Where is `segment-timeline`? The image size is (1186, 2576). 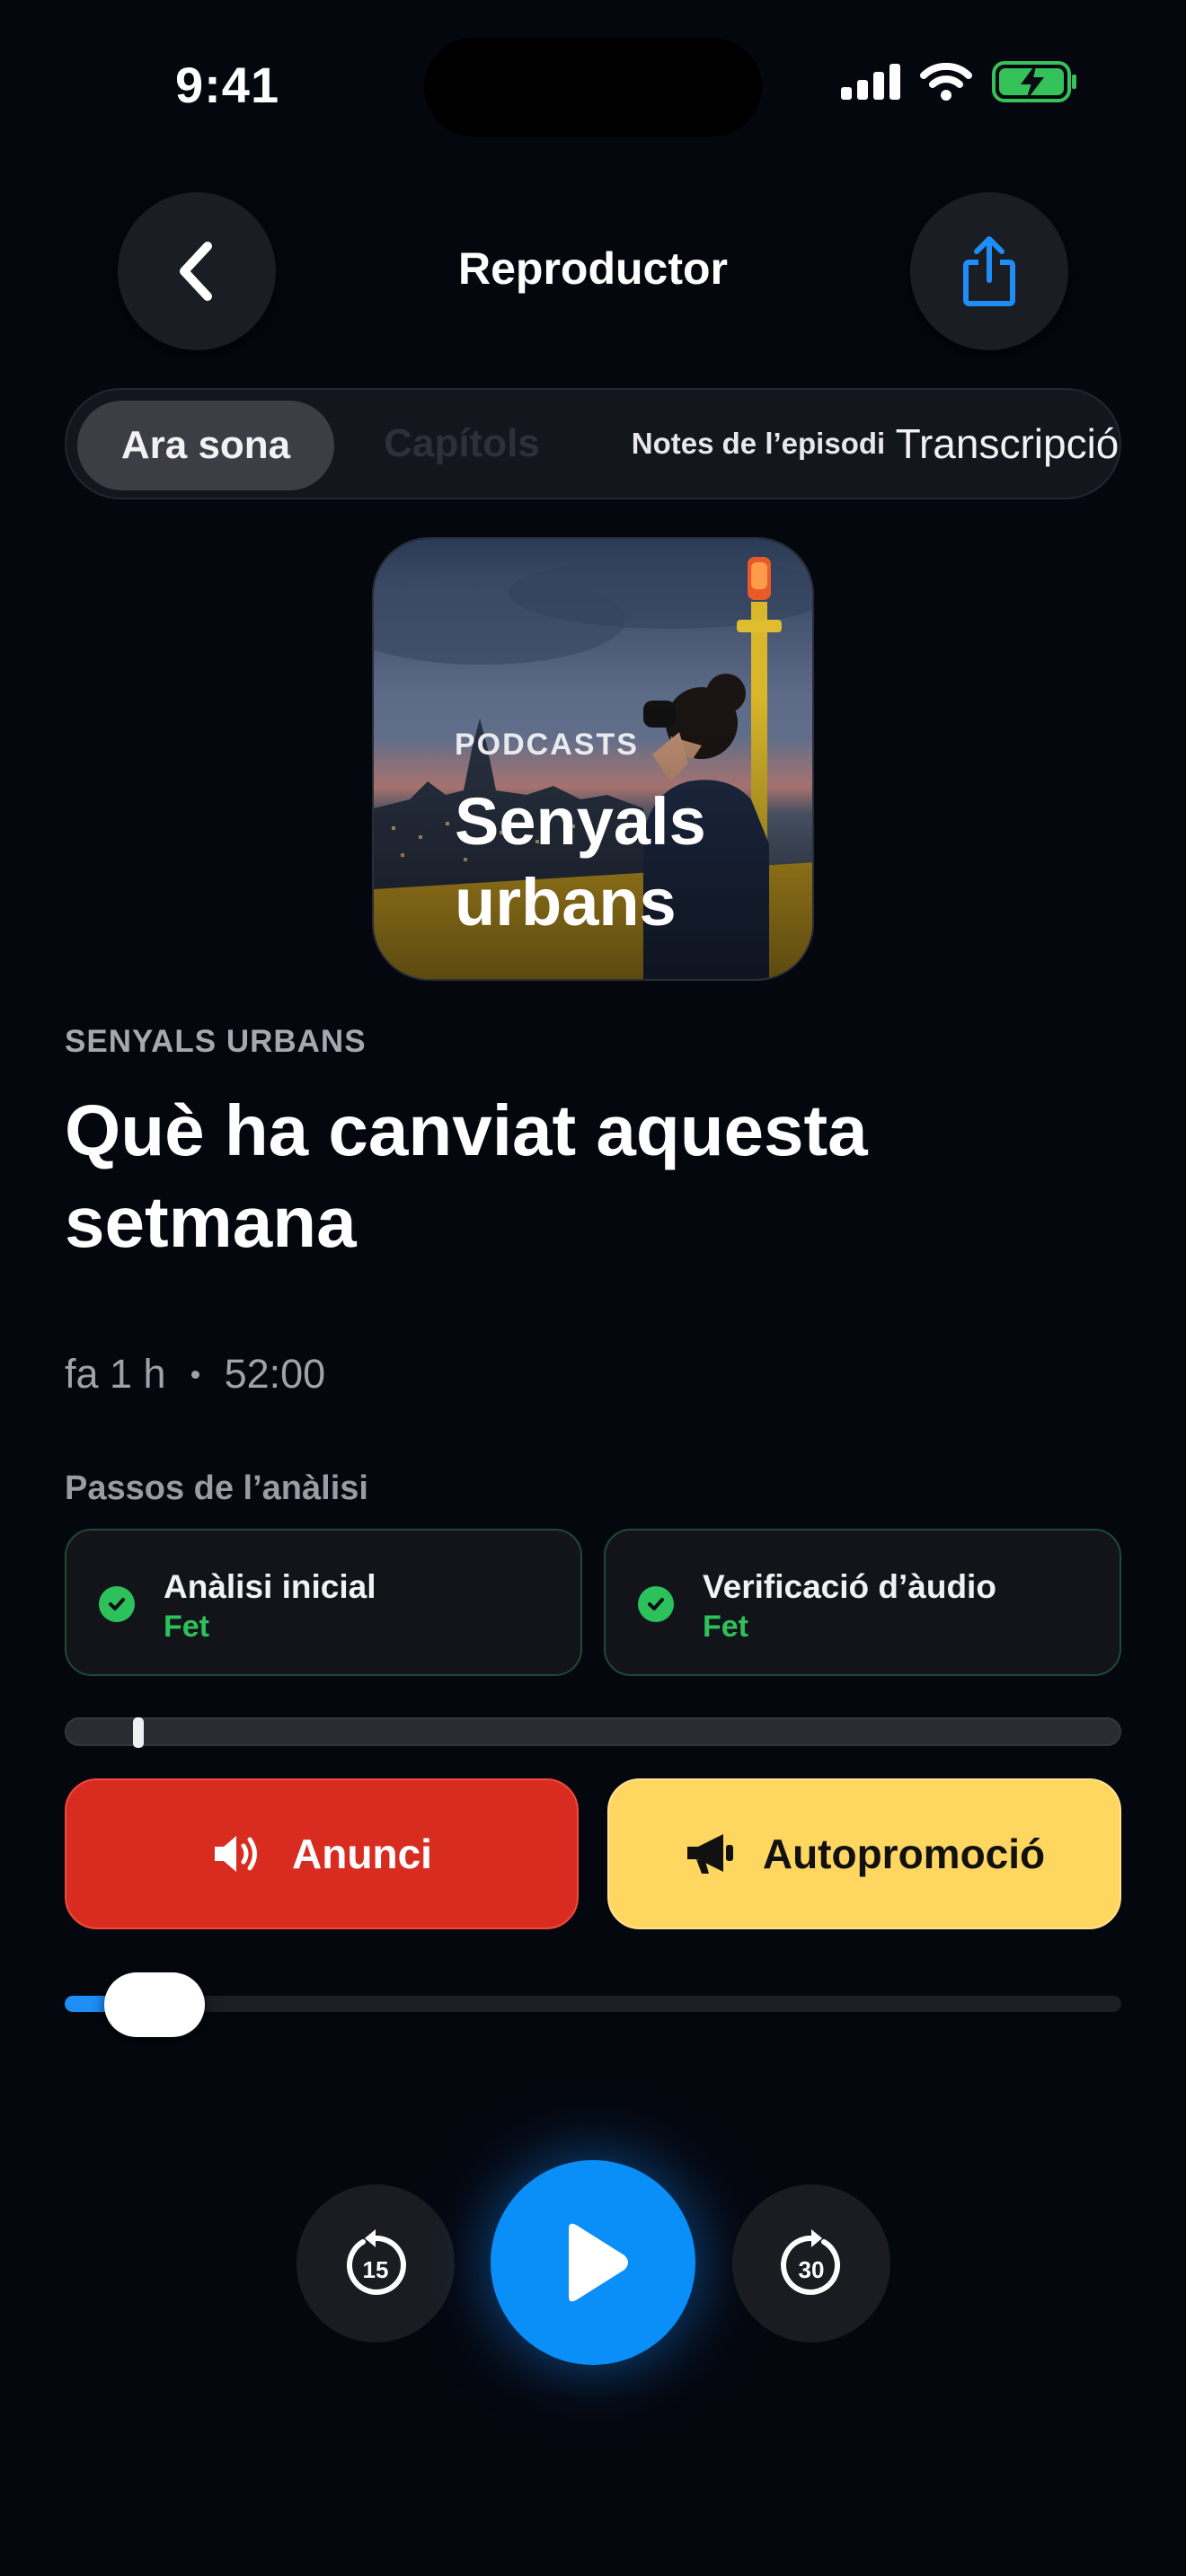 segment-timeline is located at coordinates (593, 1731).